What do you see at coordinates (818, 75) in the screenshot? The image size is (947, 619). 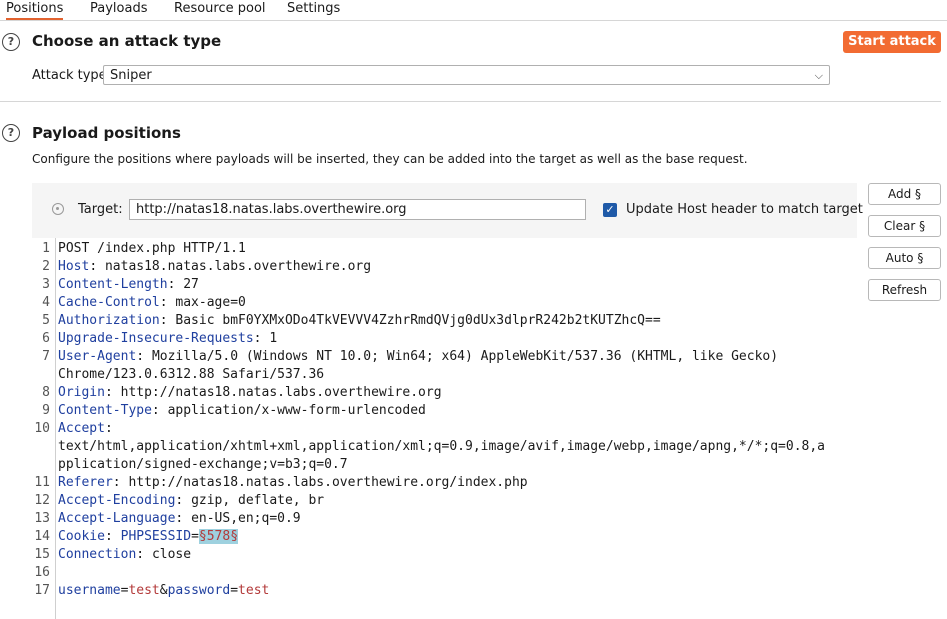 I see `chevron-down-icon: ⌵` at bounding box center [818, 75].